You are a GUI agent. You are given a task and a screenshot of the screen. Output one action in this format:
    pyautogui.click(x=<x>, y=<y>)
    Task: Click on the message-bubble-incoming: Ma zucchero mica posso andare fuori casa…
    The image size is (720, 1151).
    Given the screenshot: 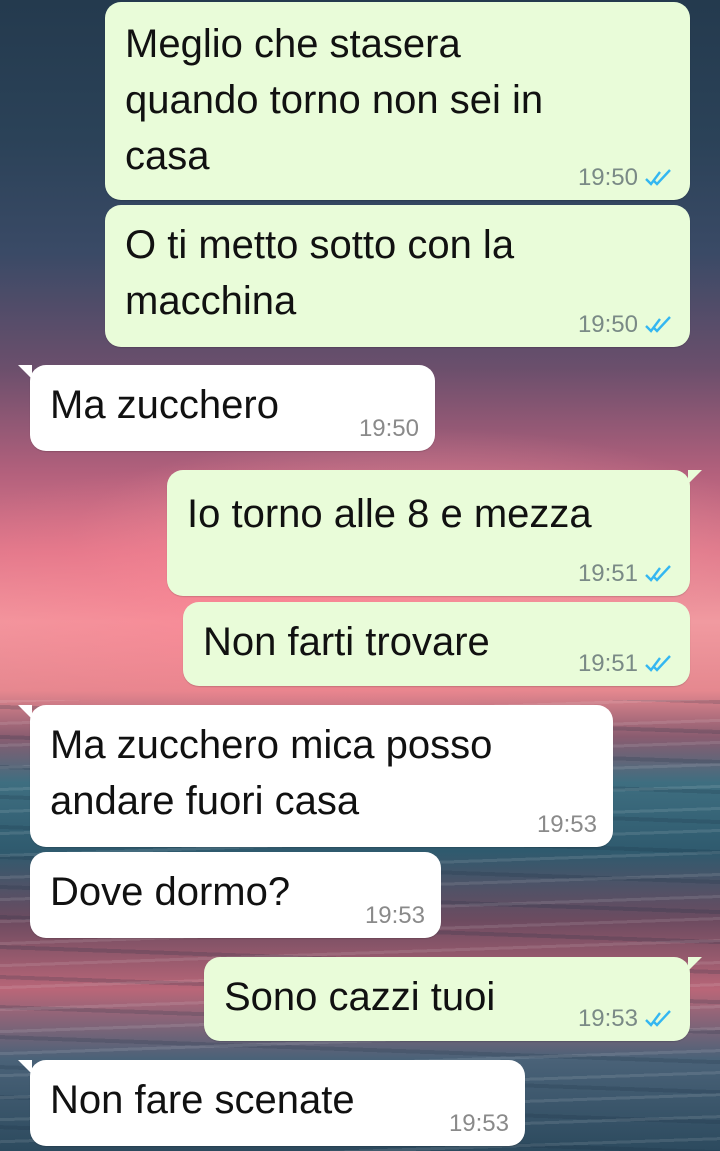 What is the action you would take?
    pyautogui.click(x=315, y=776)
    